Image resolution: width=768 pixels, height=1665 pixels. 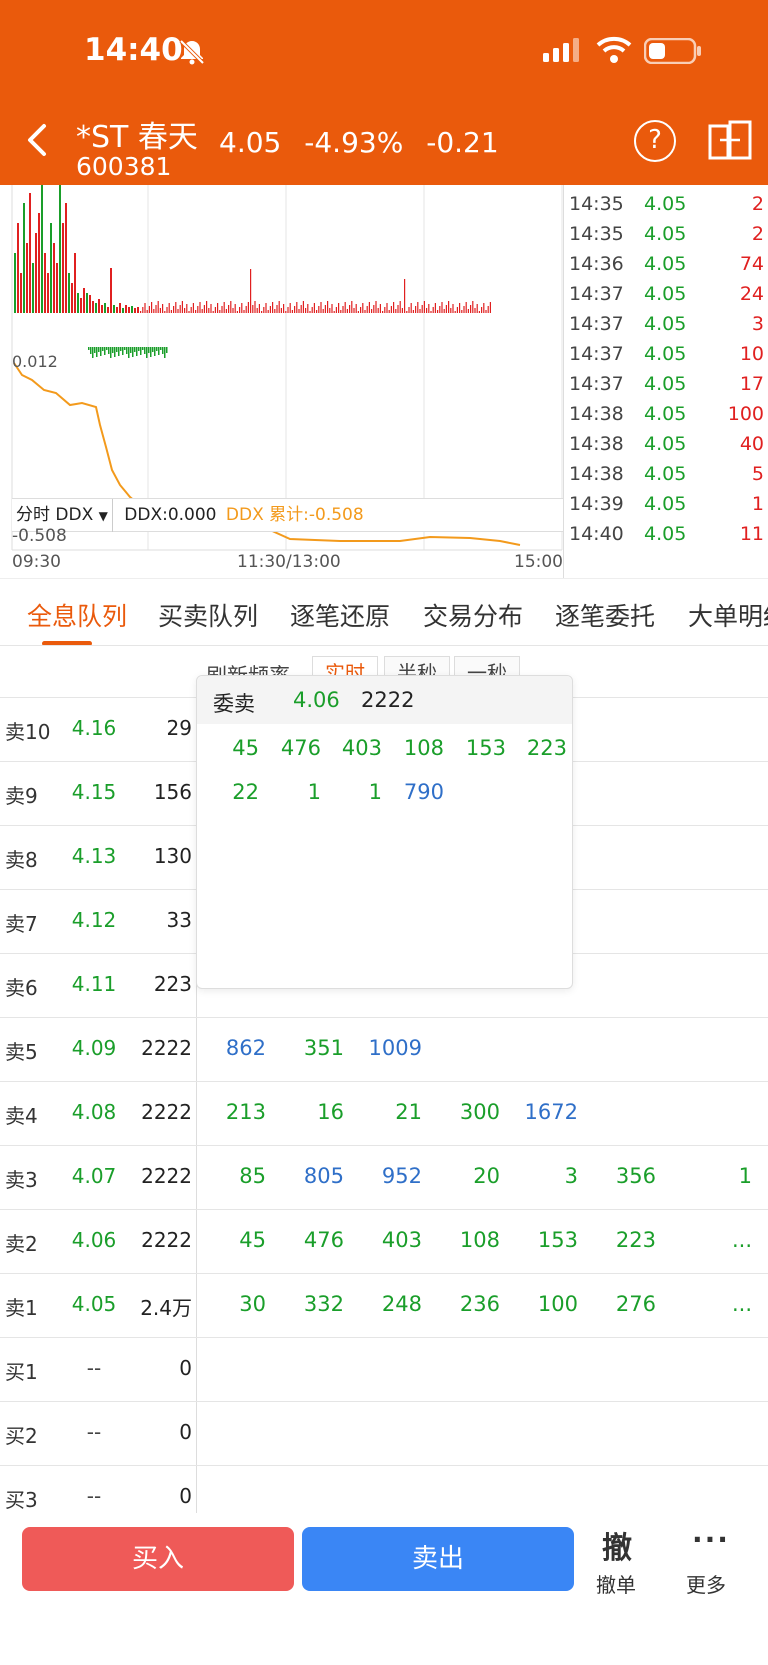 What do you see at coordinates (384, 1434) in the screenshot?
I see `order-book-row: 买2 -- 0` at bounding box center [384, 1434].